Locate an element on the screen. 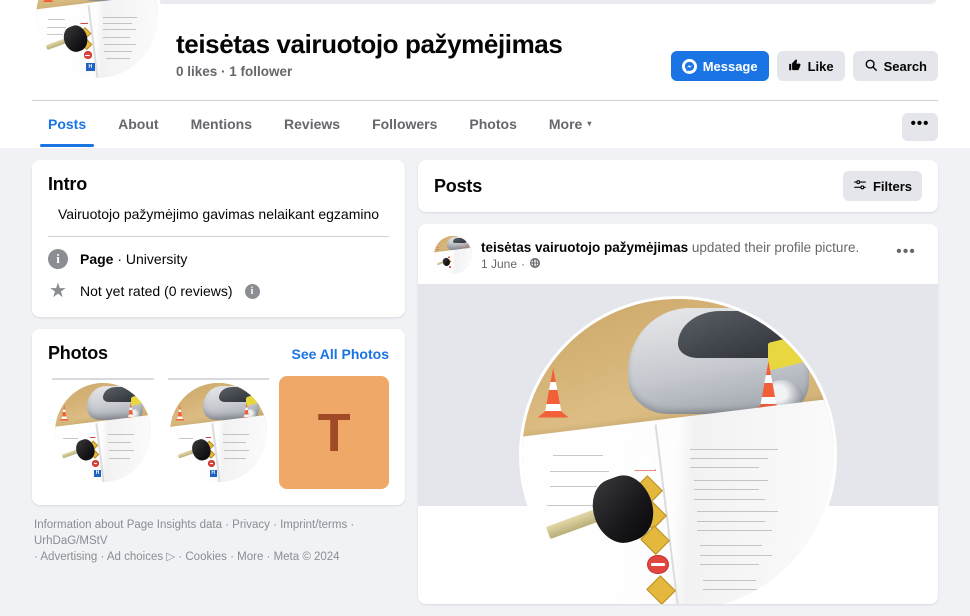 Image resolution: width=970 pixels, height=616 pixels. intro-divider is located at coordinates (218, 236).